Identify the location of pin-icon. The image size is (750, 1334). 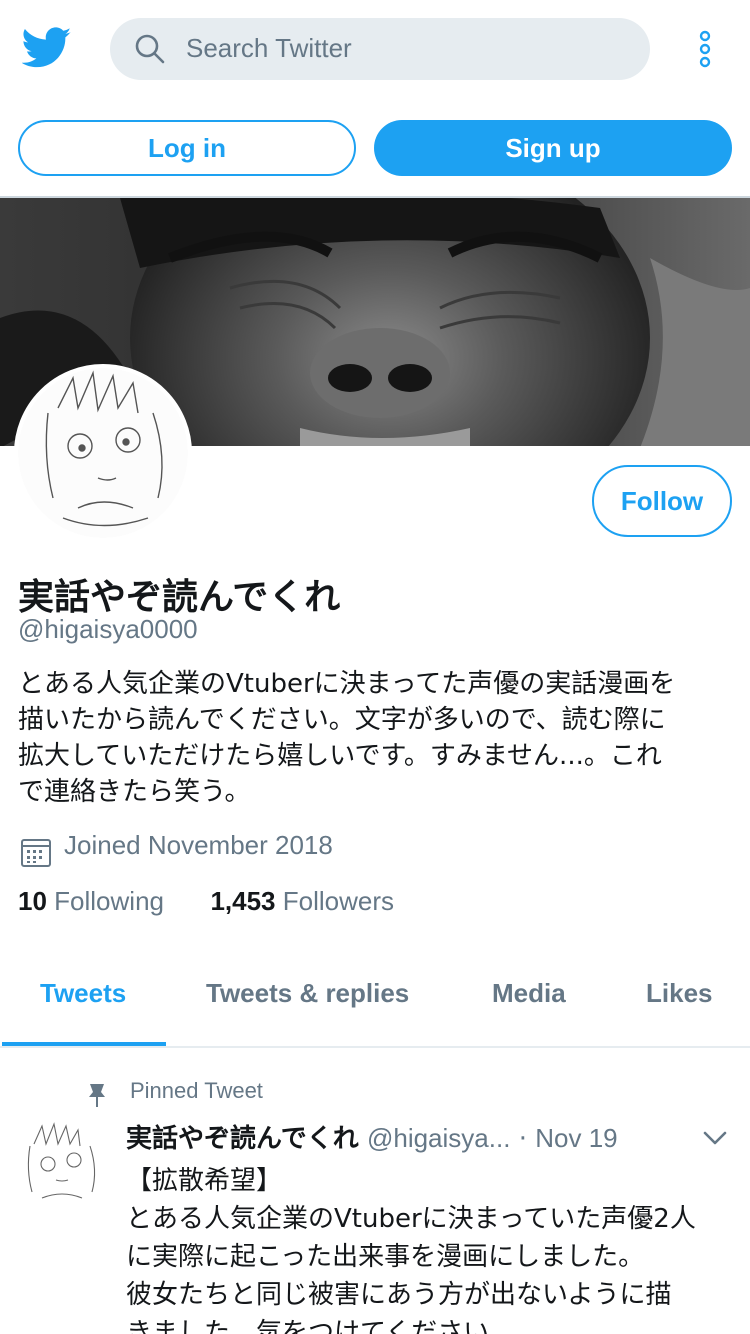
(97, 1095).